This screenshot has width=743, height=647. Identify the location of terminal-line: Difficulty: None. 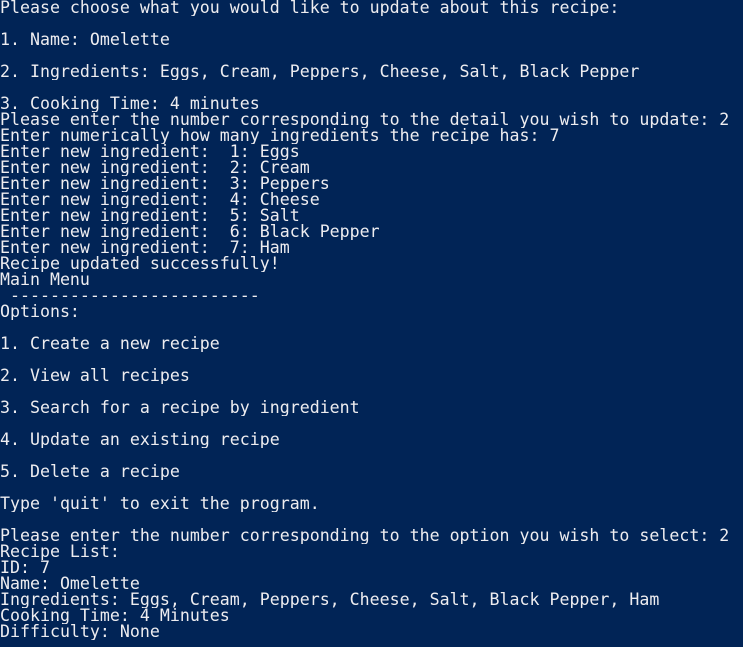
(80, 632).